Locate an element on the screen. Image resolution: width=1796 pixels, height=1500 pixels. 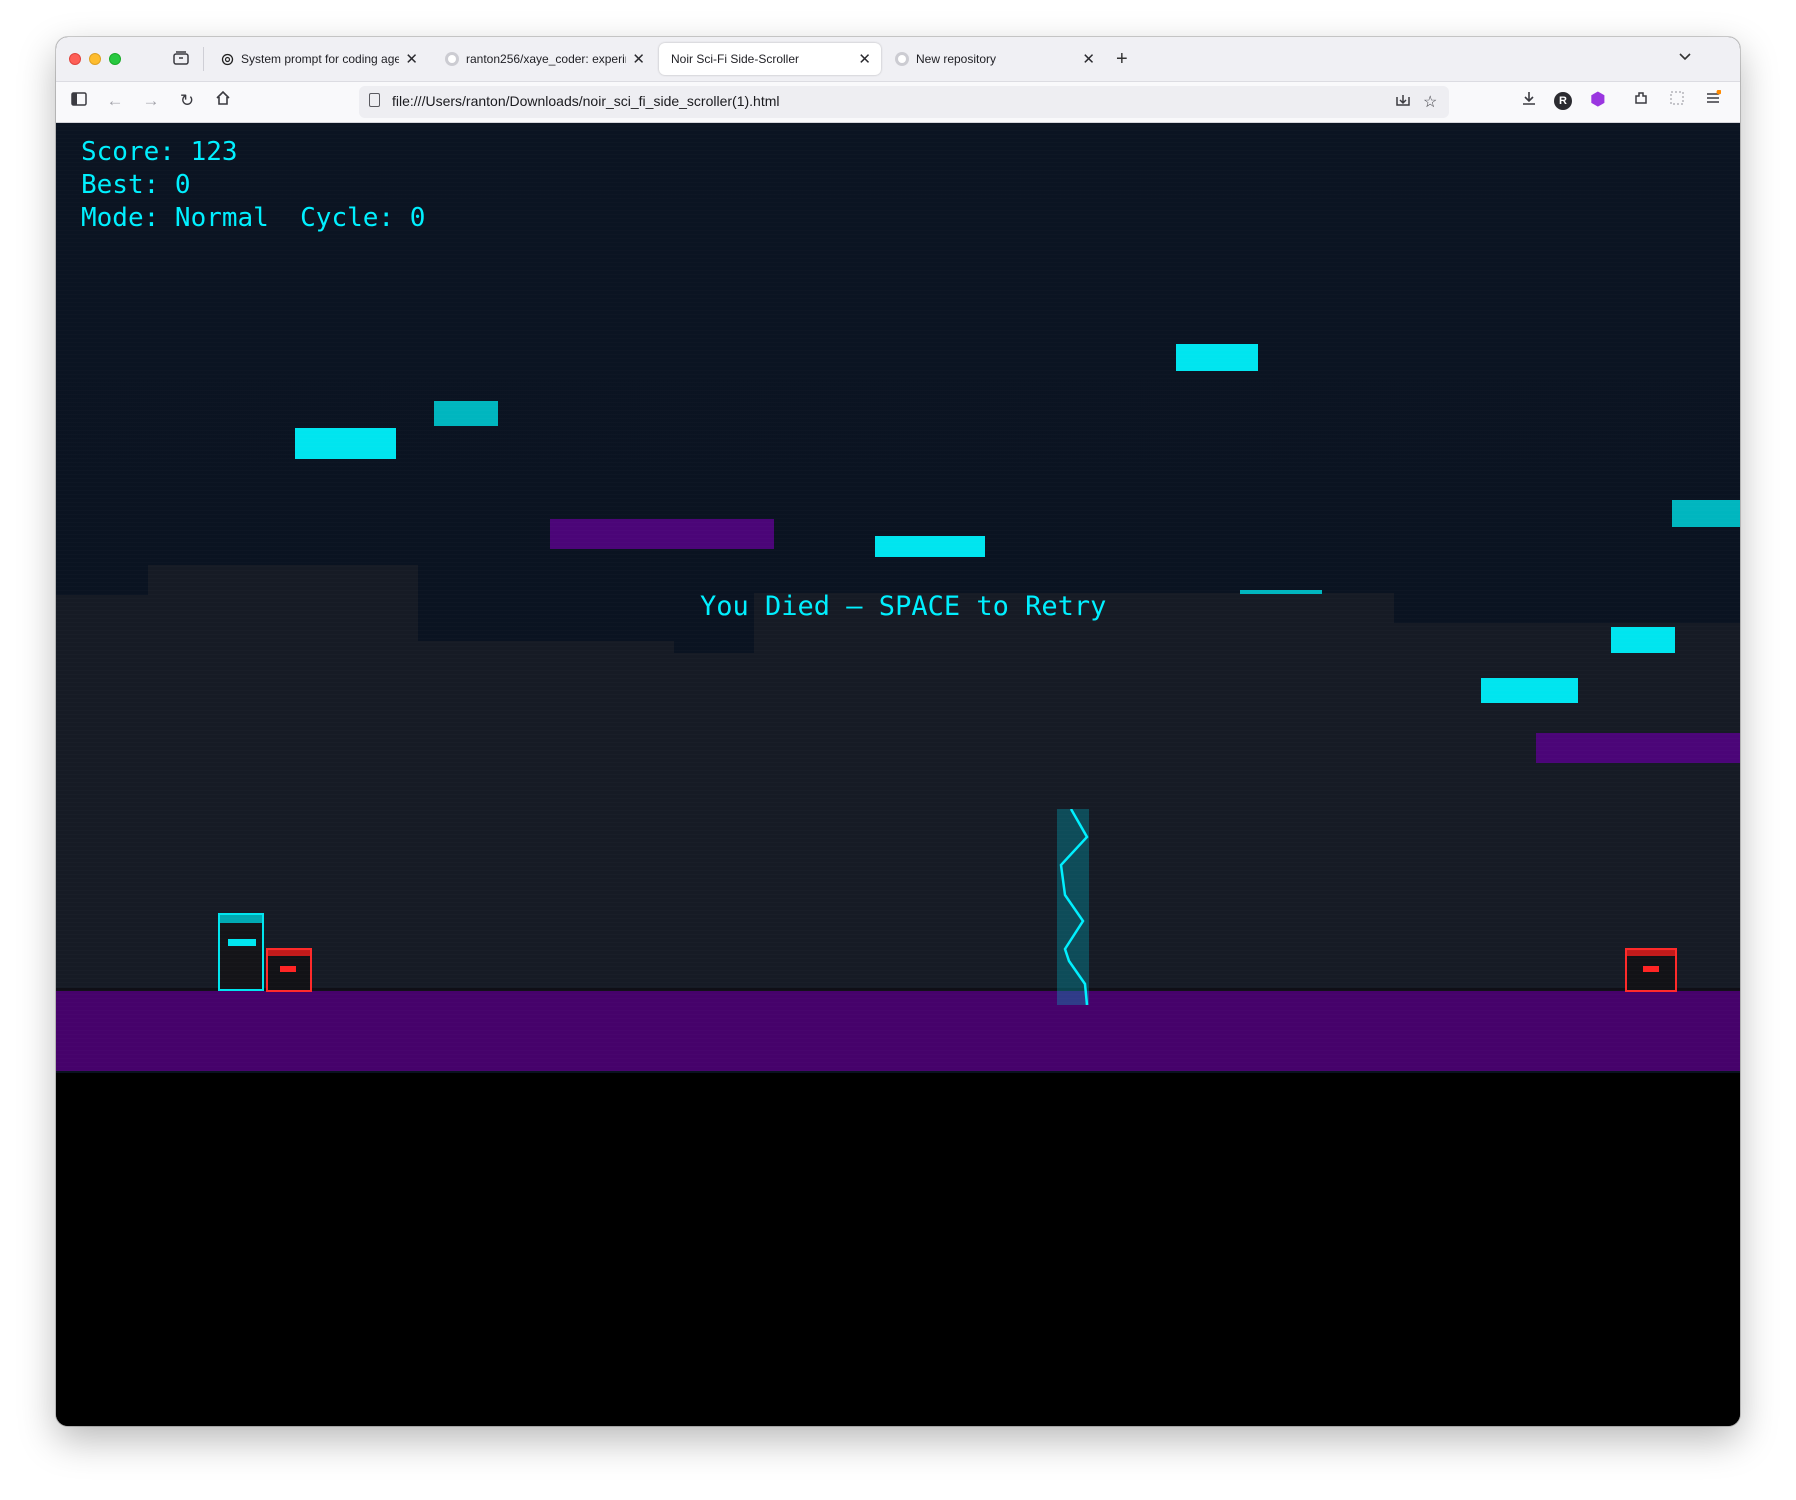
tab-title: ranton256/xaye_coder: experim is located at coordinates (546, 59).